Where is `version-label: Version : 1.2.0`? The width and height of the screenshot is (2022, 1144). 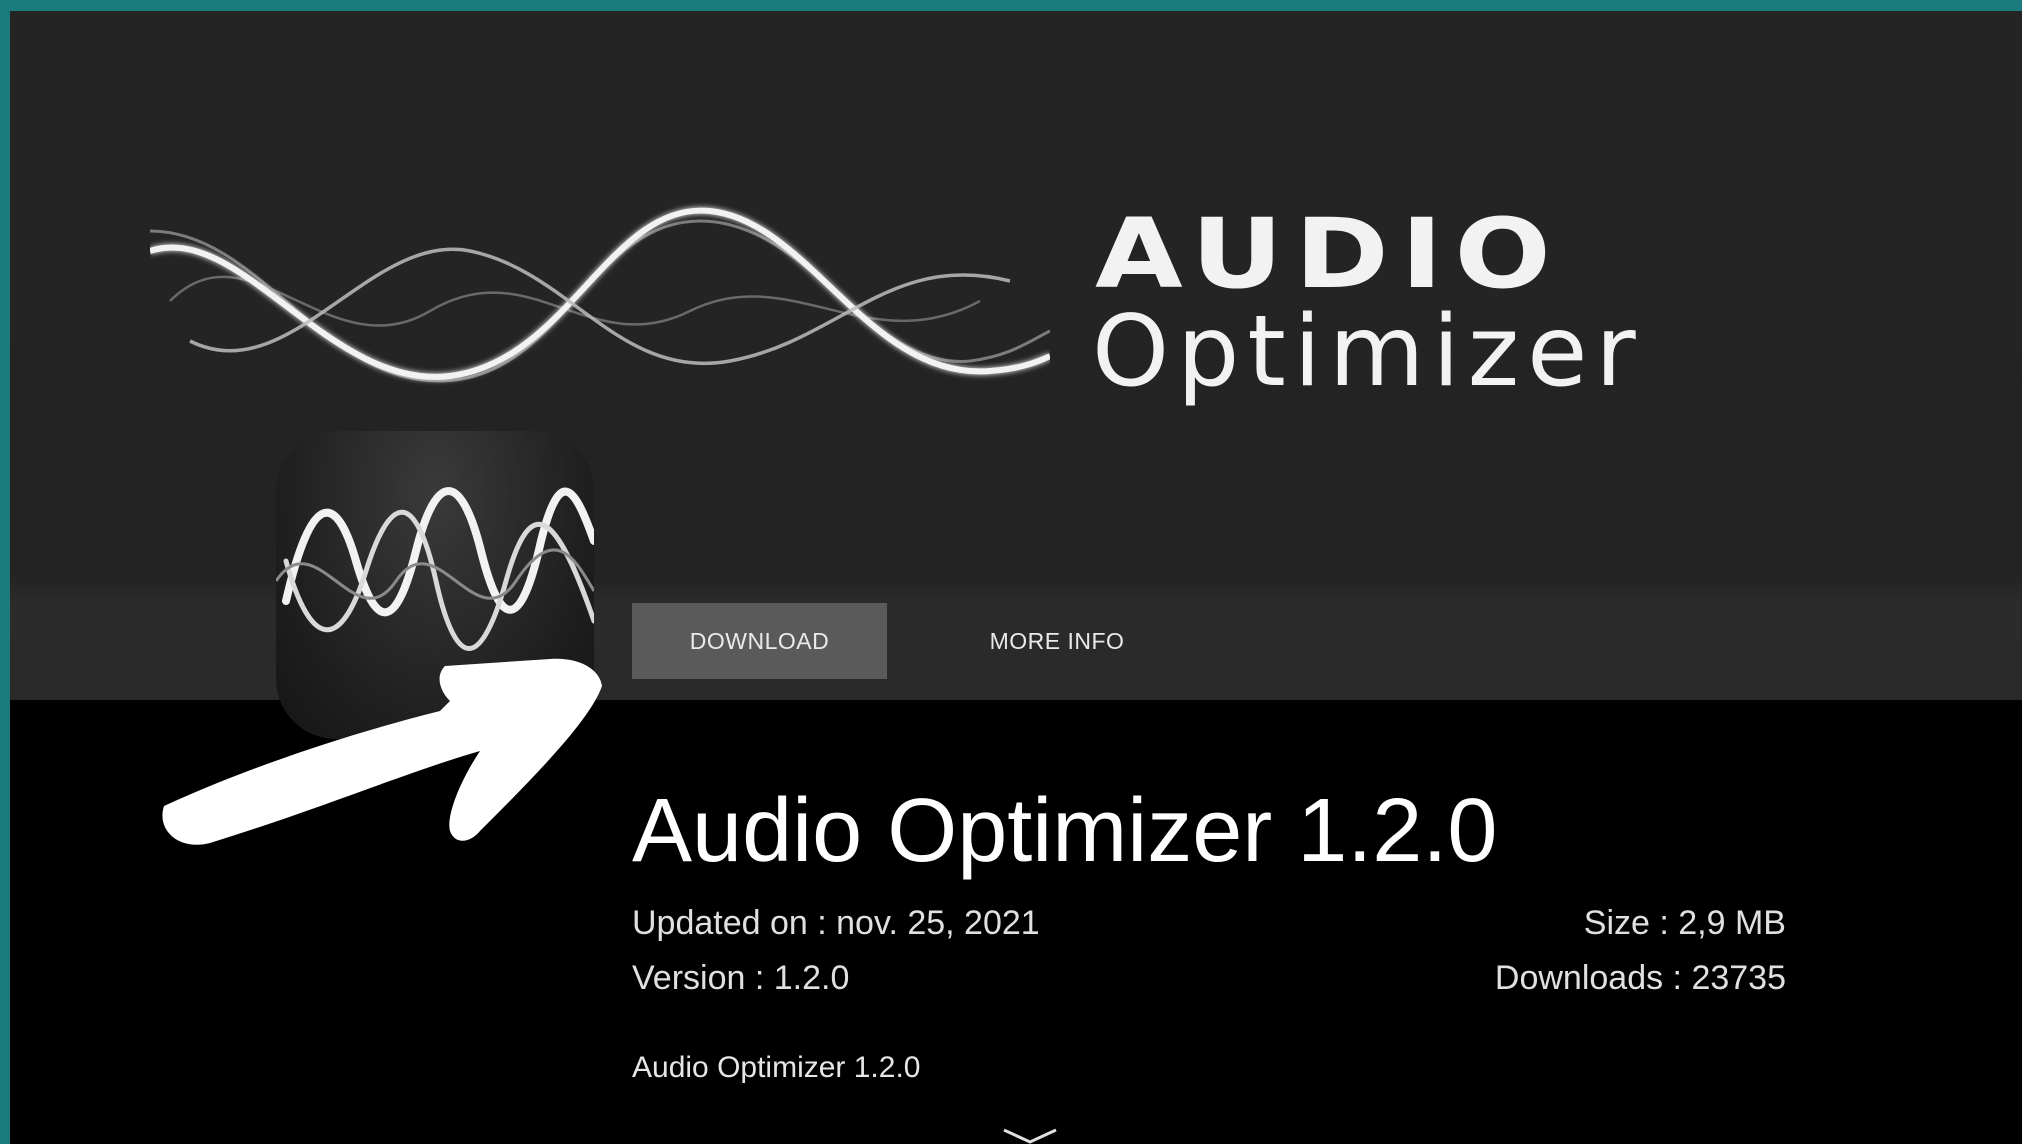 version-label: Version : 1.2.0 is located at coordinates (741, 978).